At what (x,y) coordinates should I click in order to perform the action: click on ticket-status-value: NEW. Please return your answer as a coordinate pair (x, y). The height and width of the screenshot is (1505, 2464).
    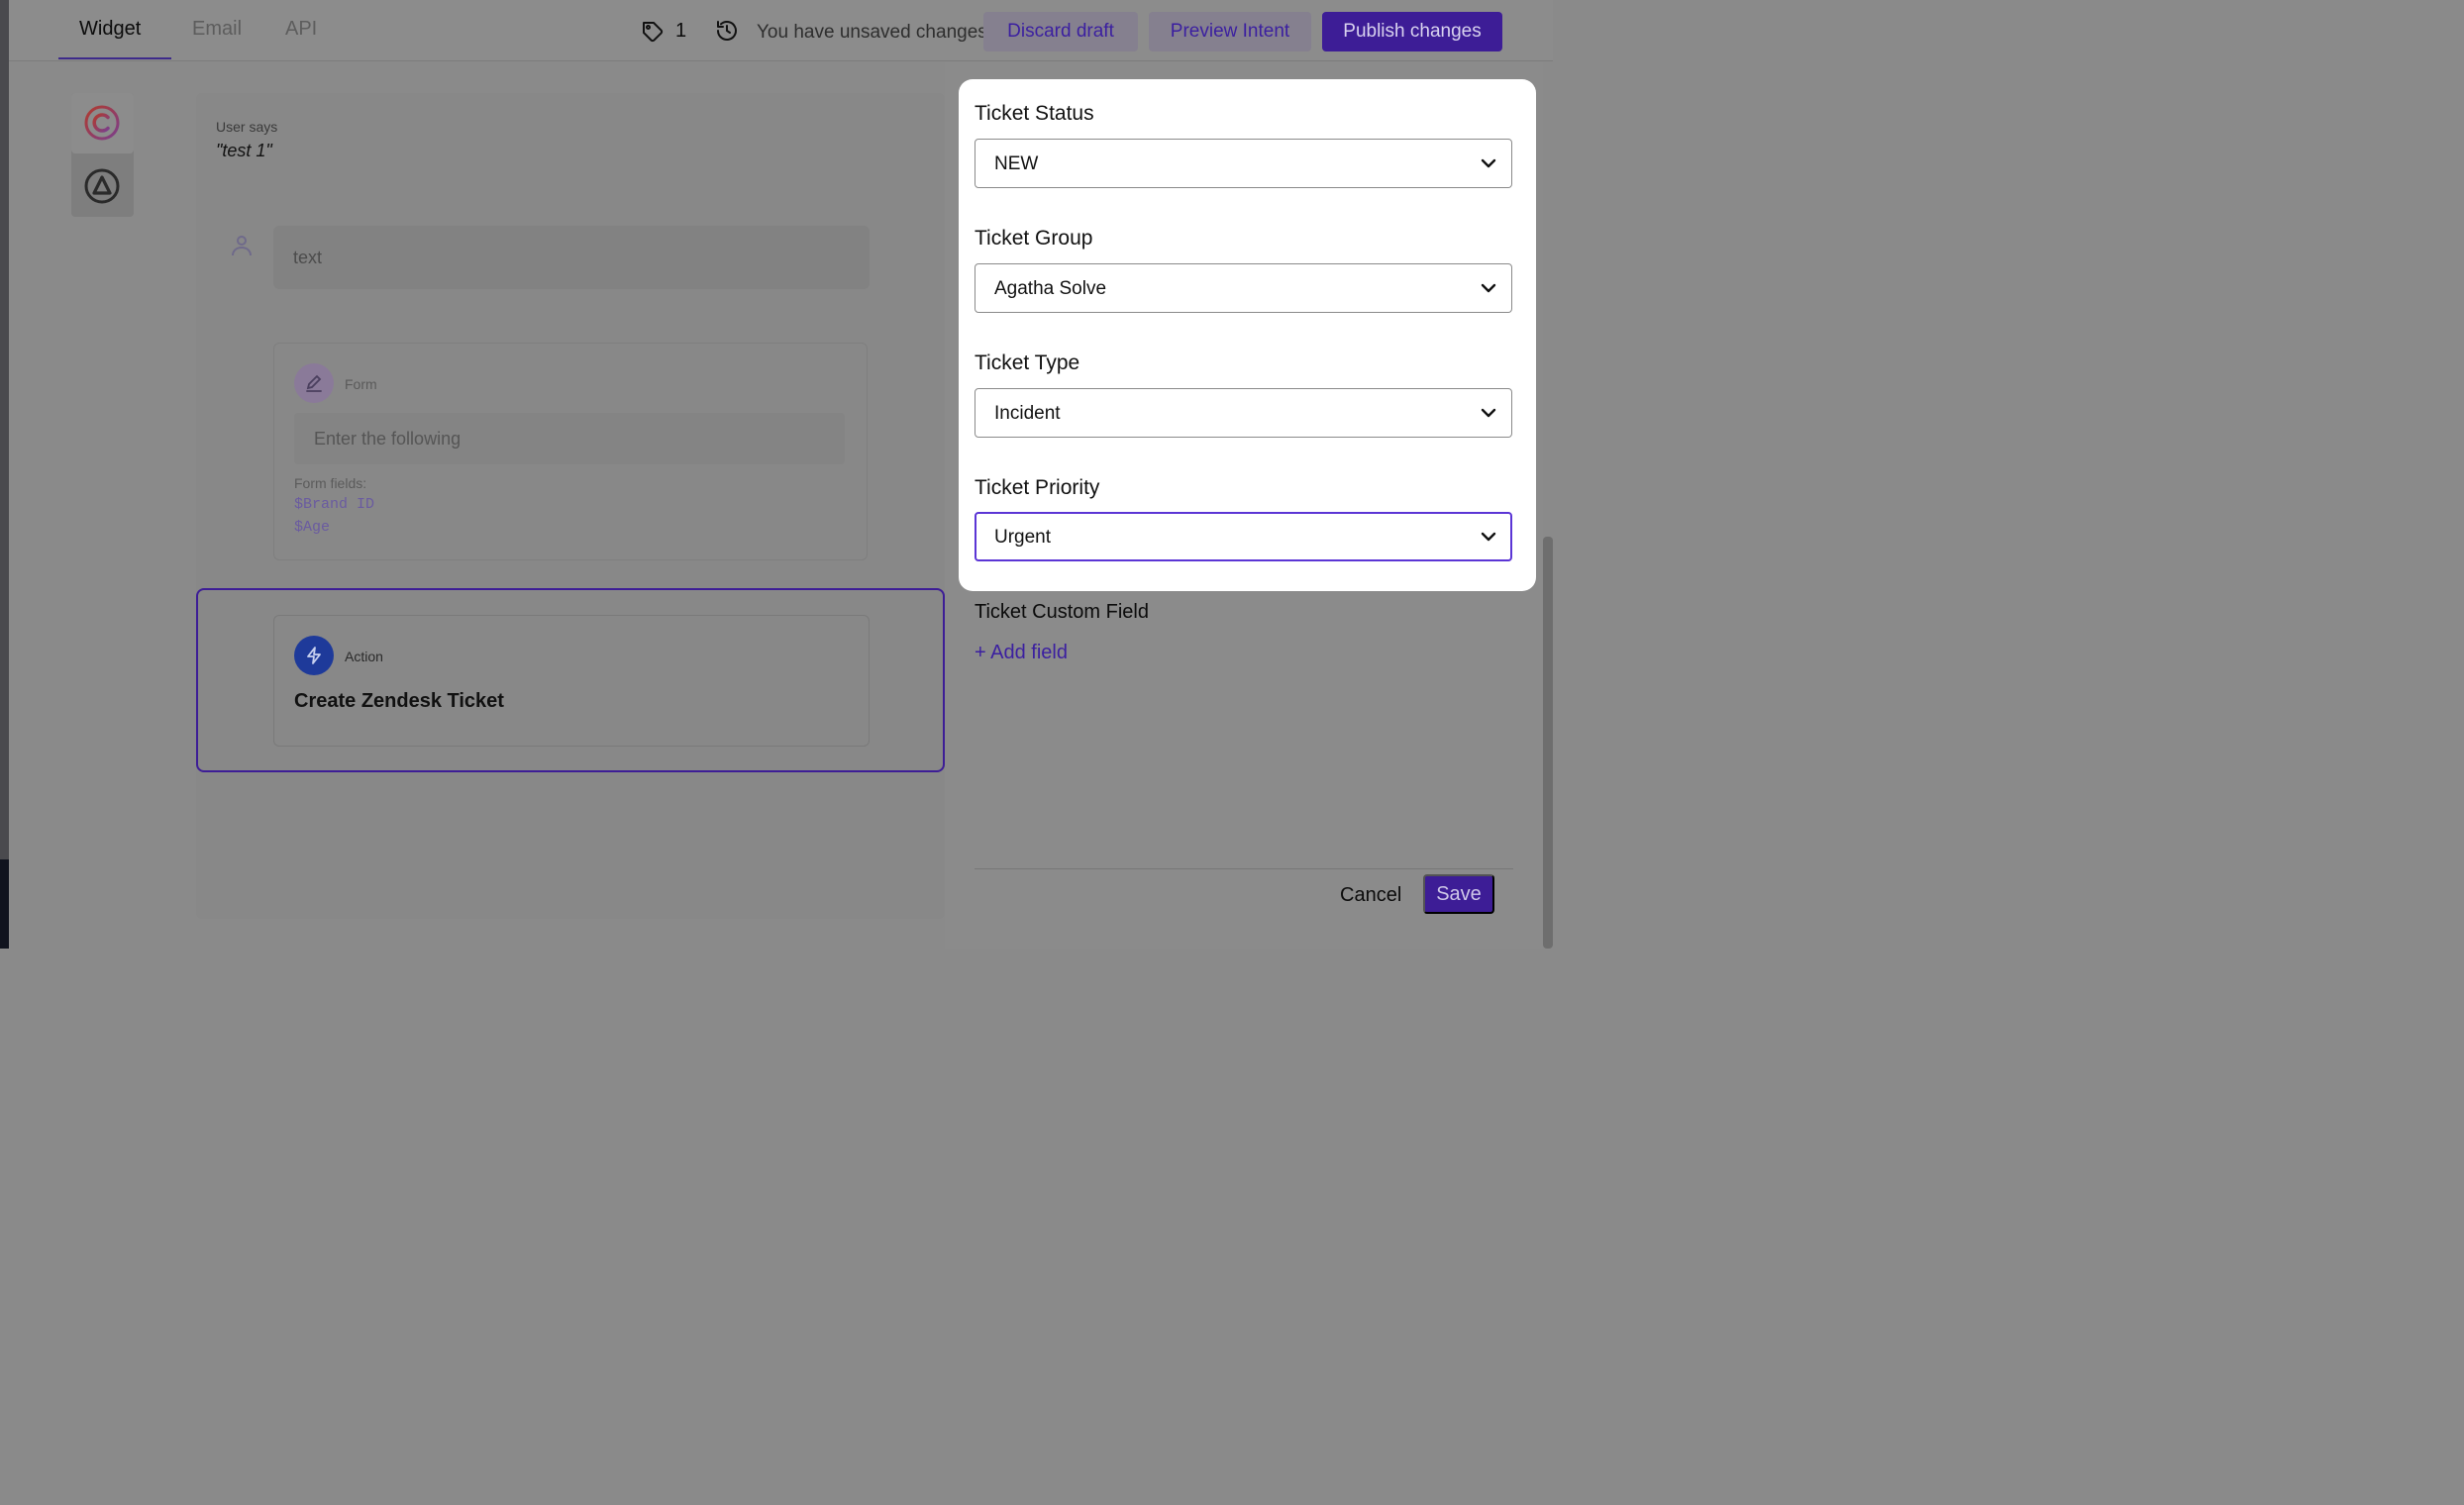
    Looking at the image, I should click on (1017, 163).